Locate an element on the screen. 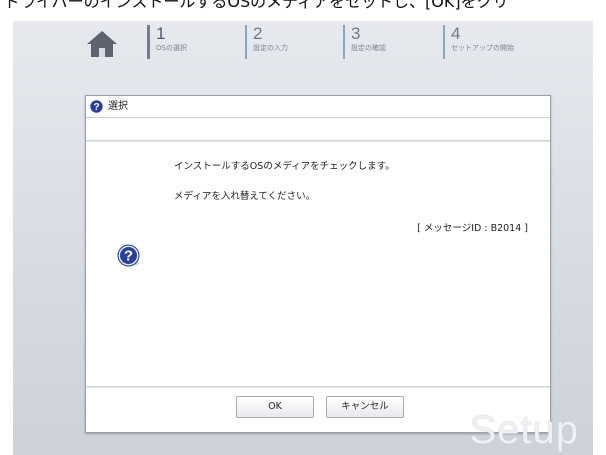  bottom-divider is located at coordinates (318, 387).